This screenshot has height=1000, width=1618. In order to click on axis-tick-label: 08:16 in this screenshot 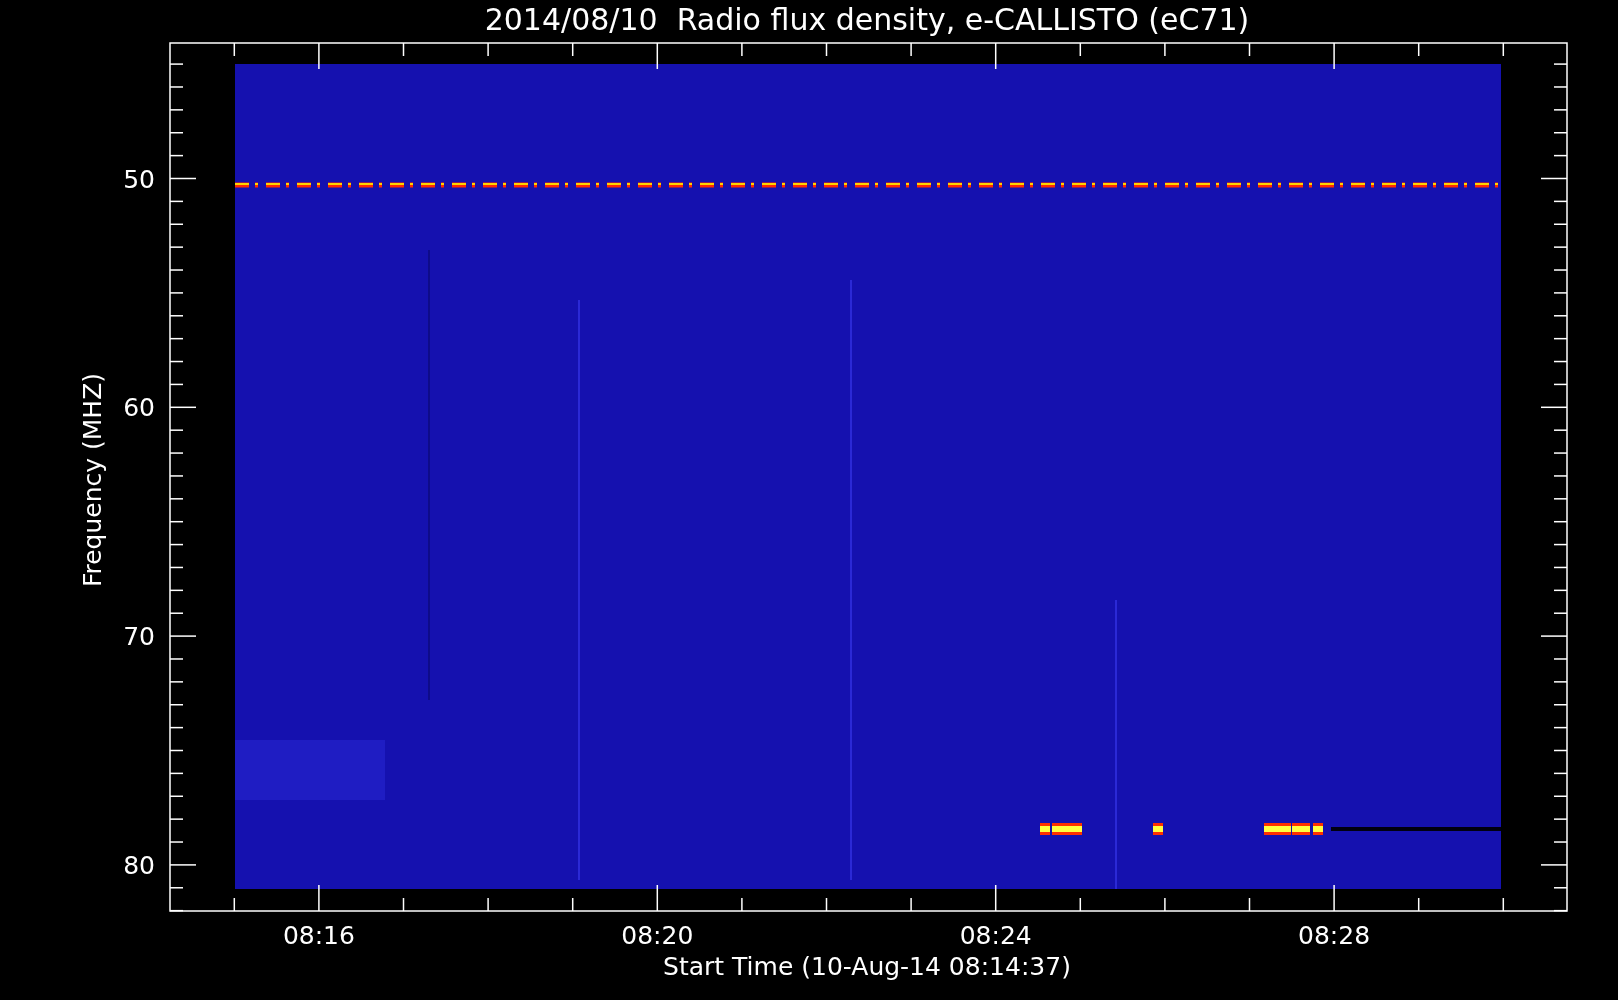, I will do `click(318, 935)`.